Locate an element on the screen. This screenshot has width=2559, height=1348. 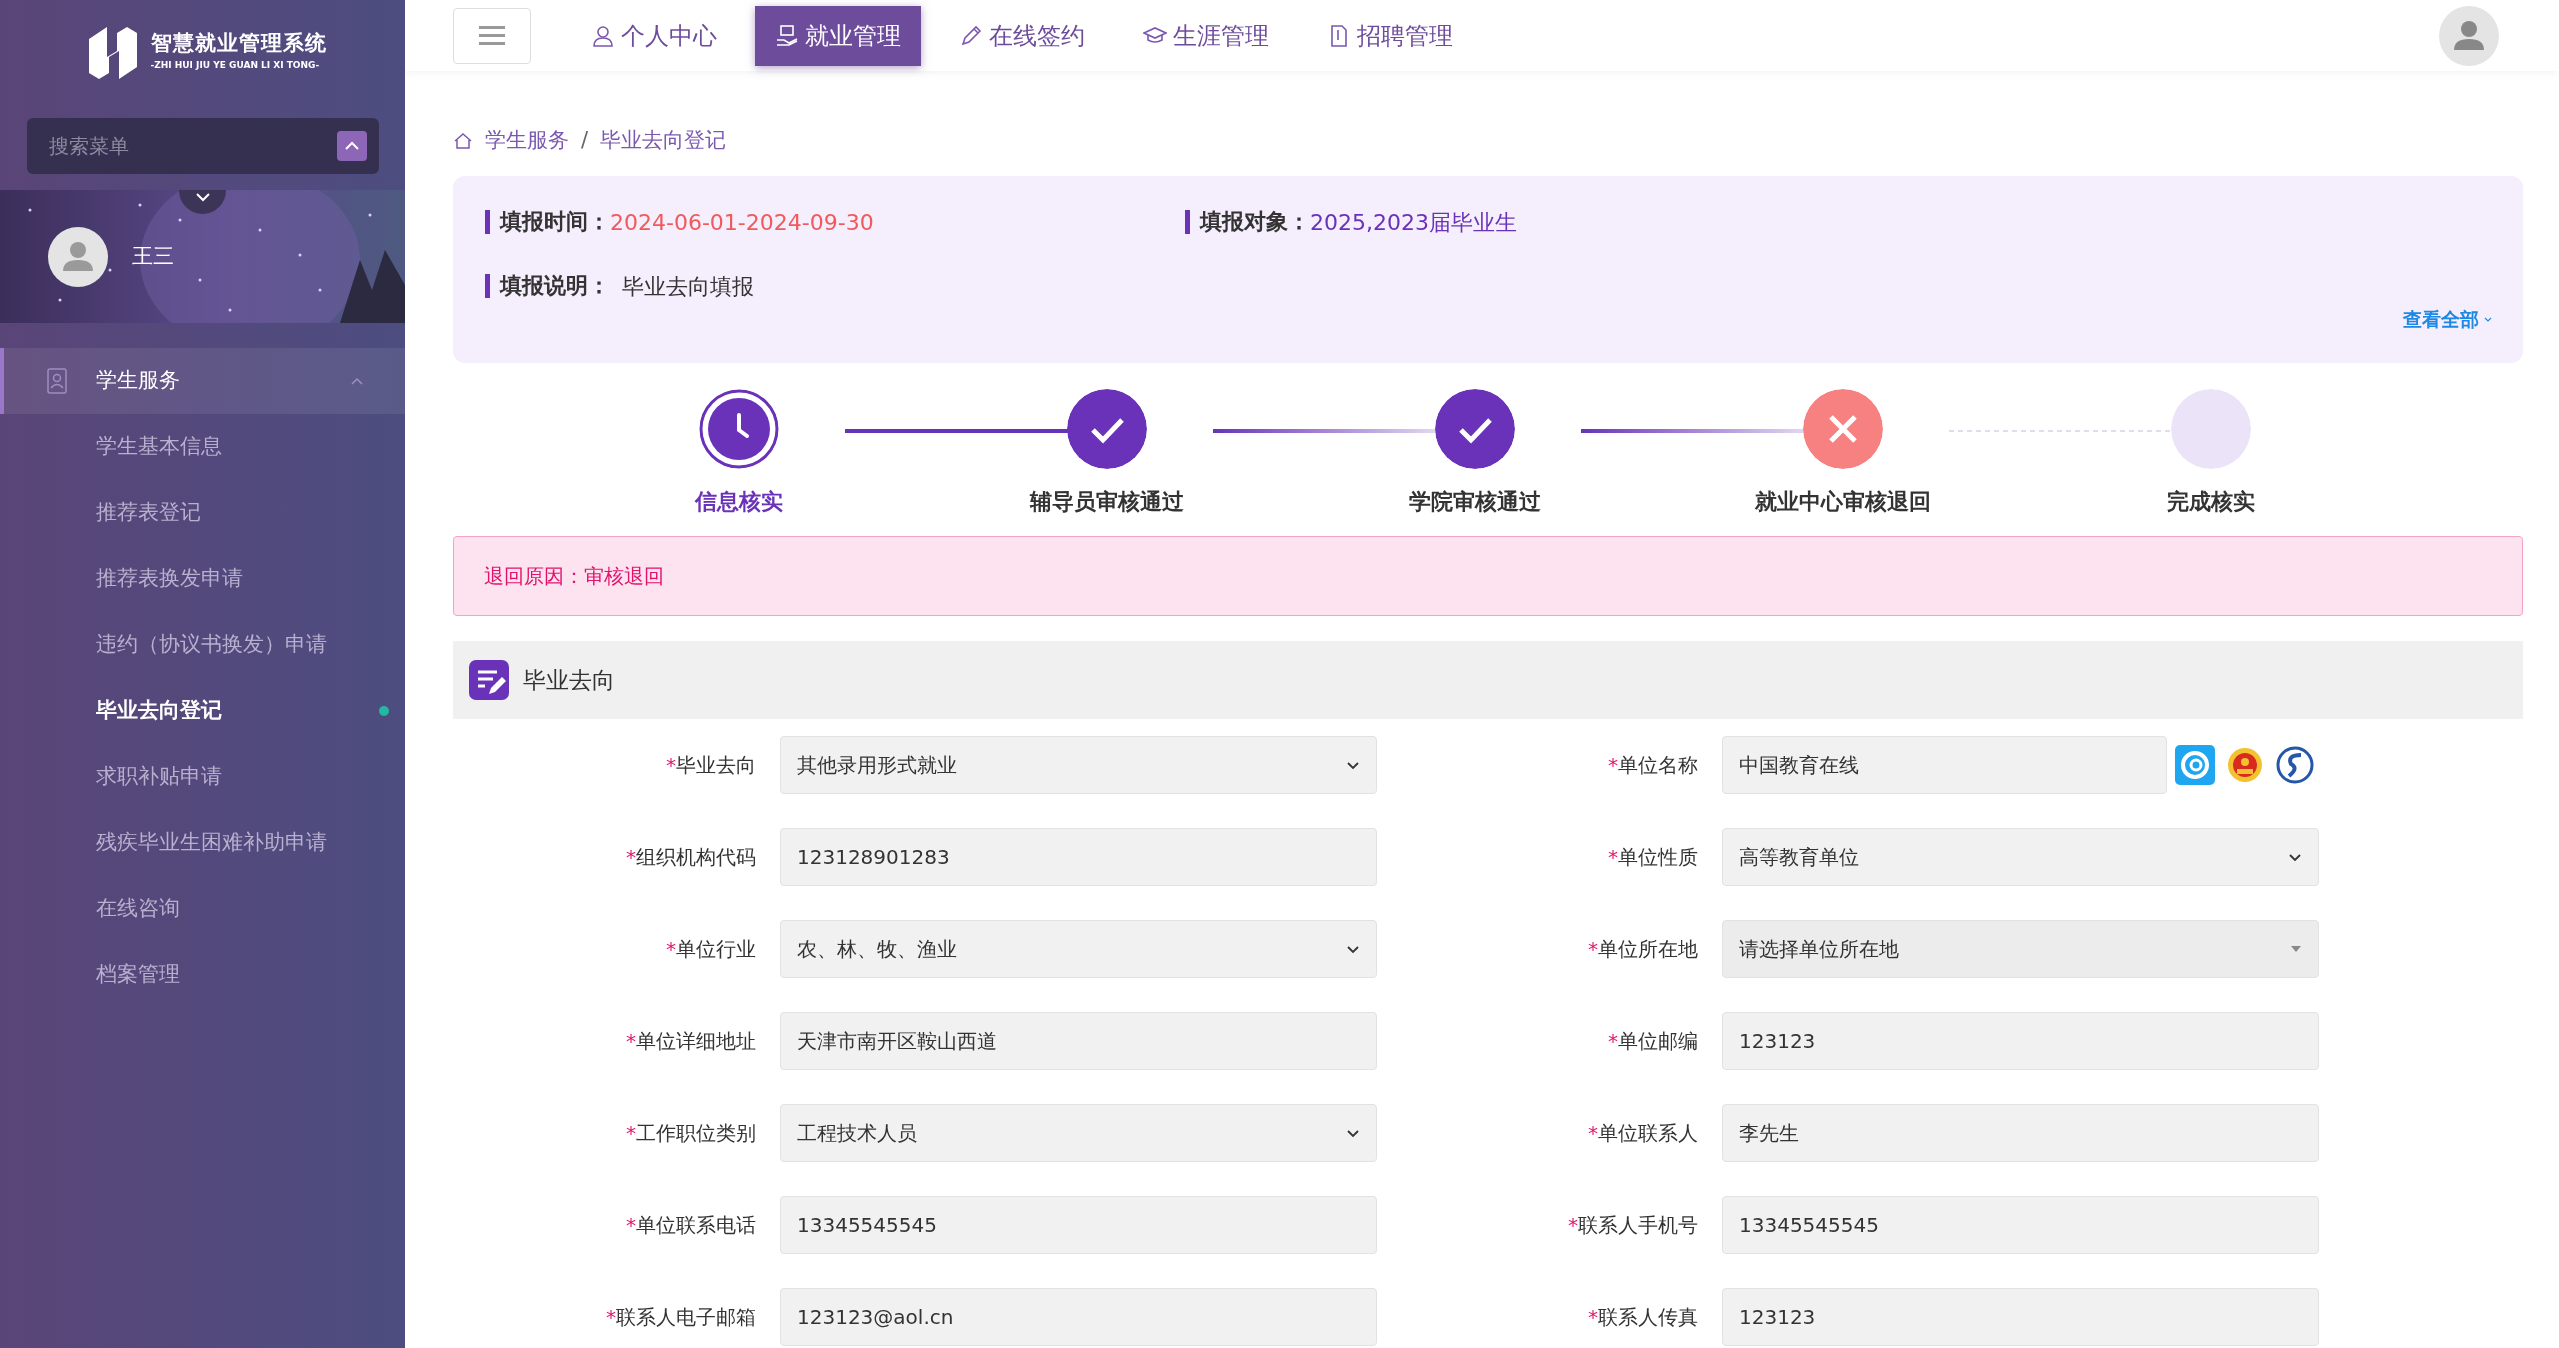
nav-tab: 生涯管理 is located at coordinates (1206, 35).